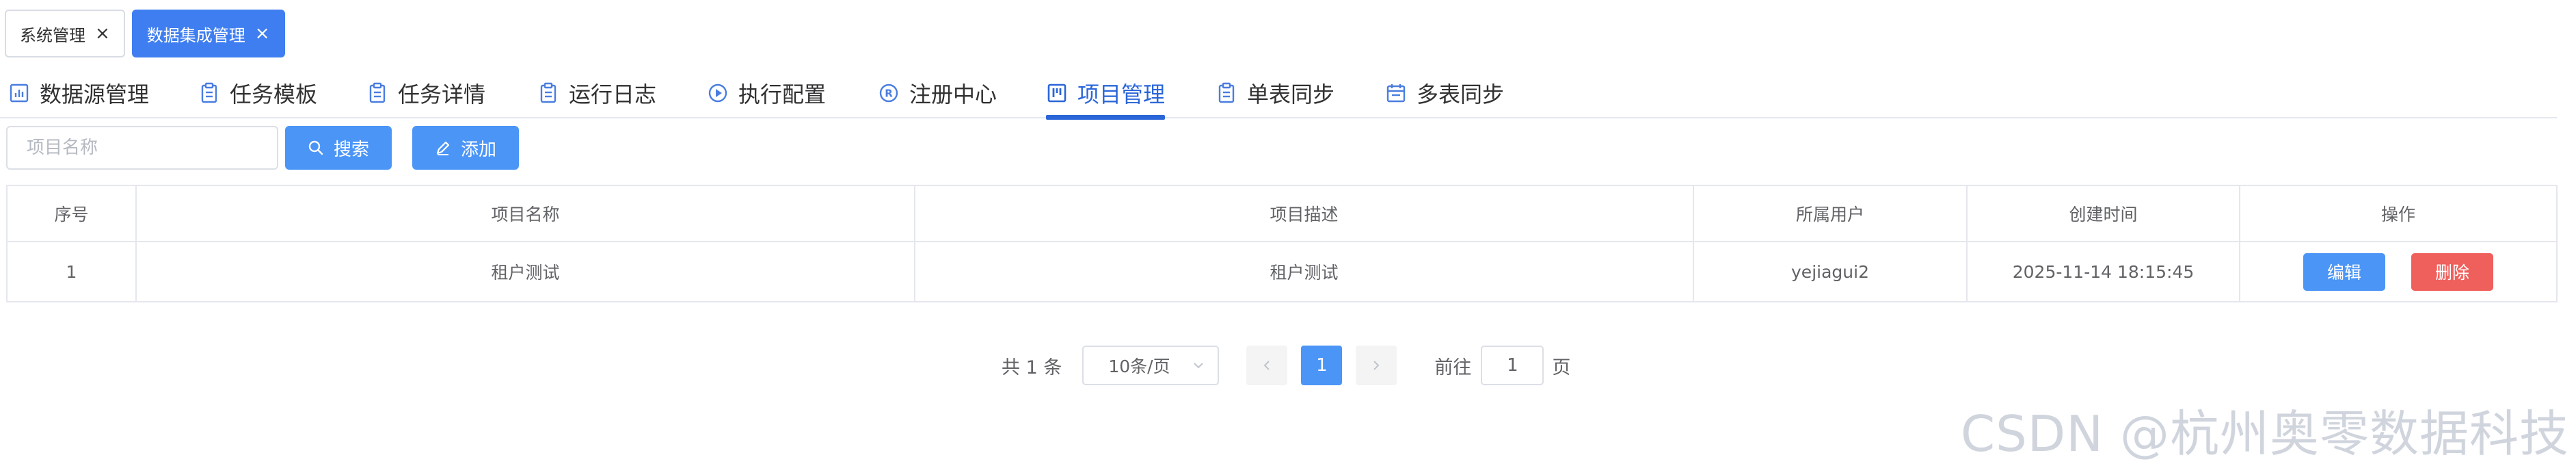 Image resolution: width=2576 pixels, height=466 pixels. I want to click on tab-task-template: 任务模板, so click(257, 93).